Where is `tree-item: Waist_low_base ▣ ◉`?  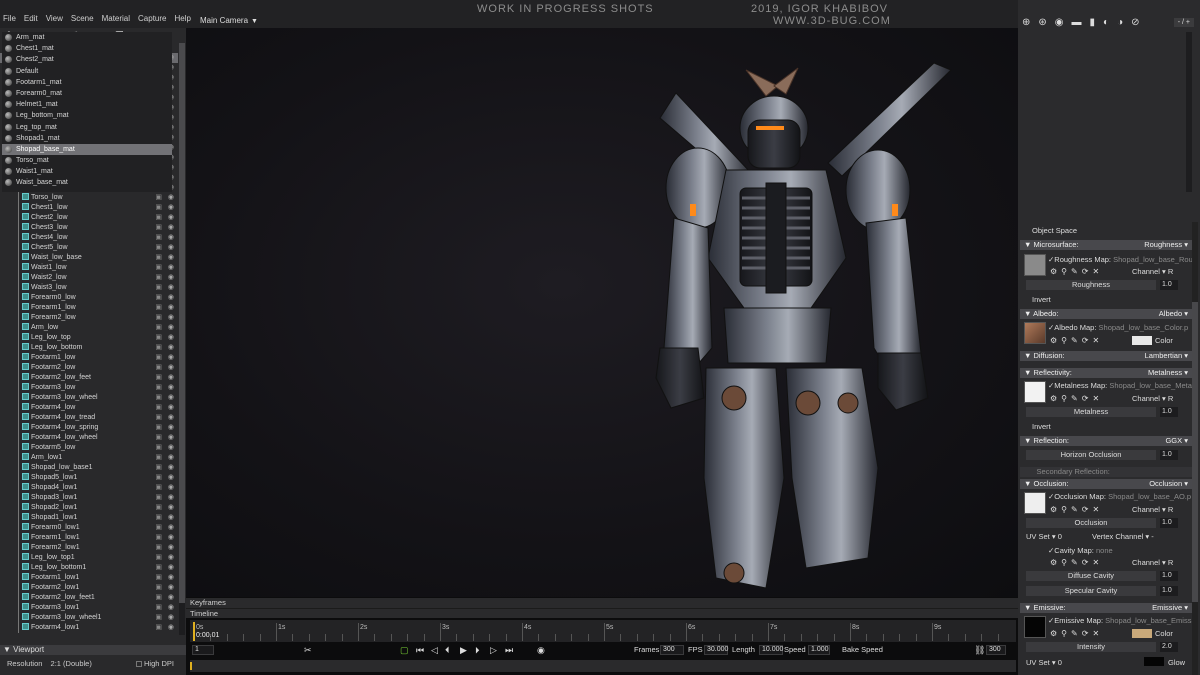
tree-item: Waist_low_base ▣ ◉ is located at coordinates (89, 258).